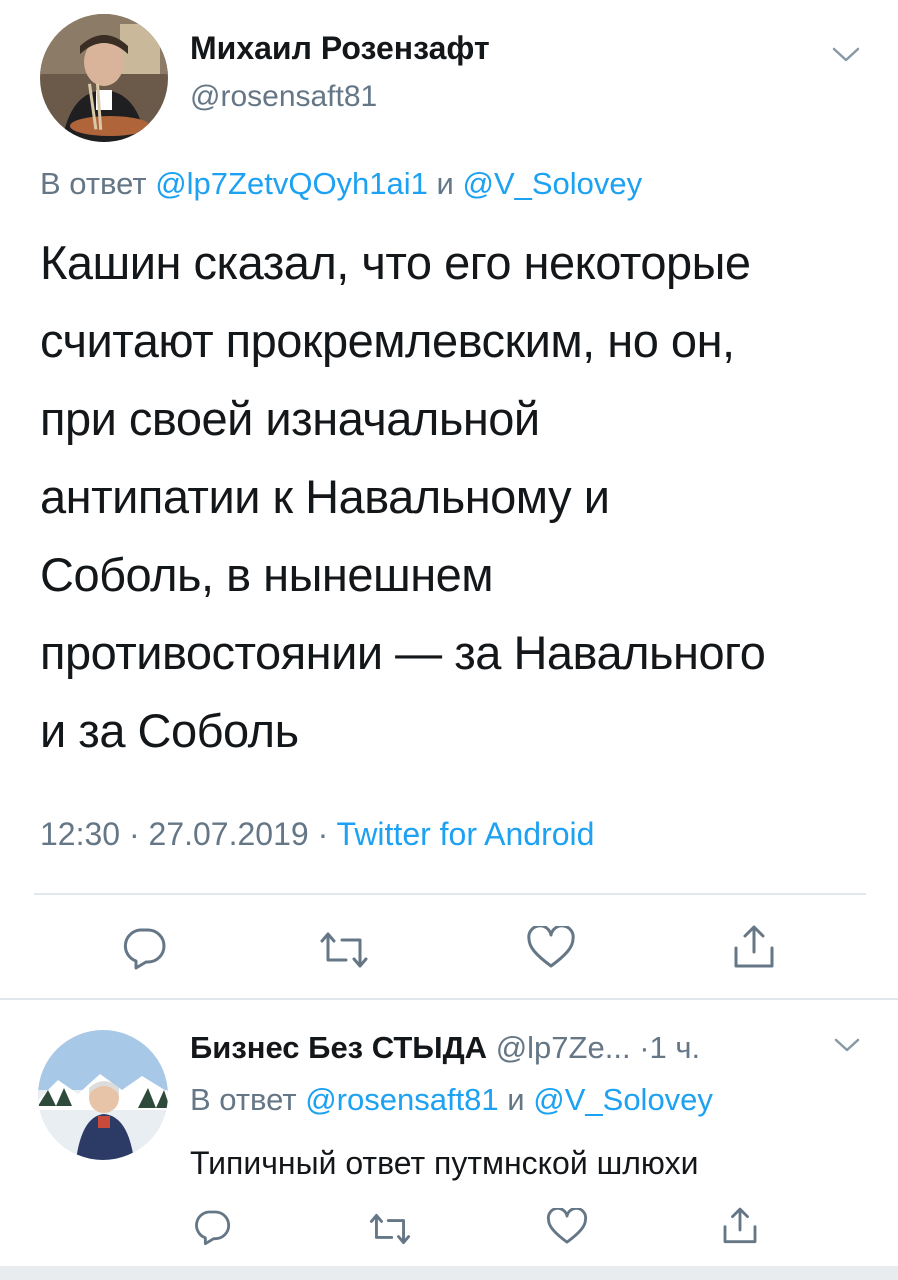 Image resolution: width=898 pixels, height=1280 pixels. I want to click on tweet-time: 12:30, so click(80, 834).